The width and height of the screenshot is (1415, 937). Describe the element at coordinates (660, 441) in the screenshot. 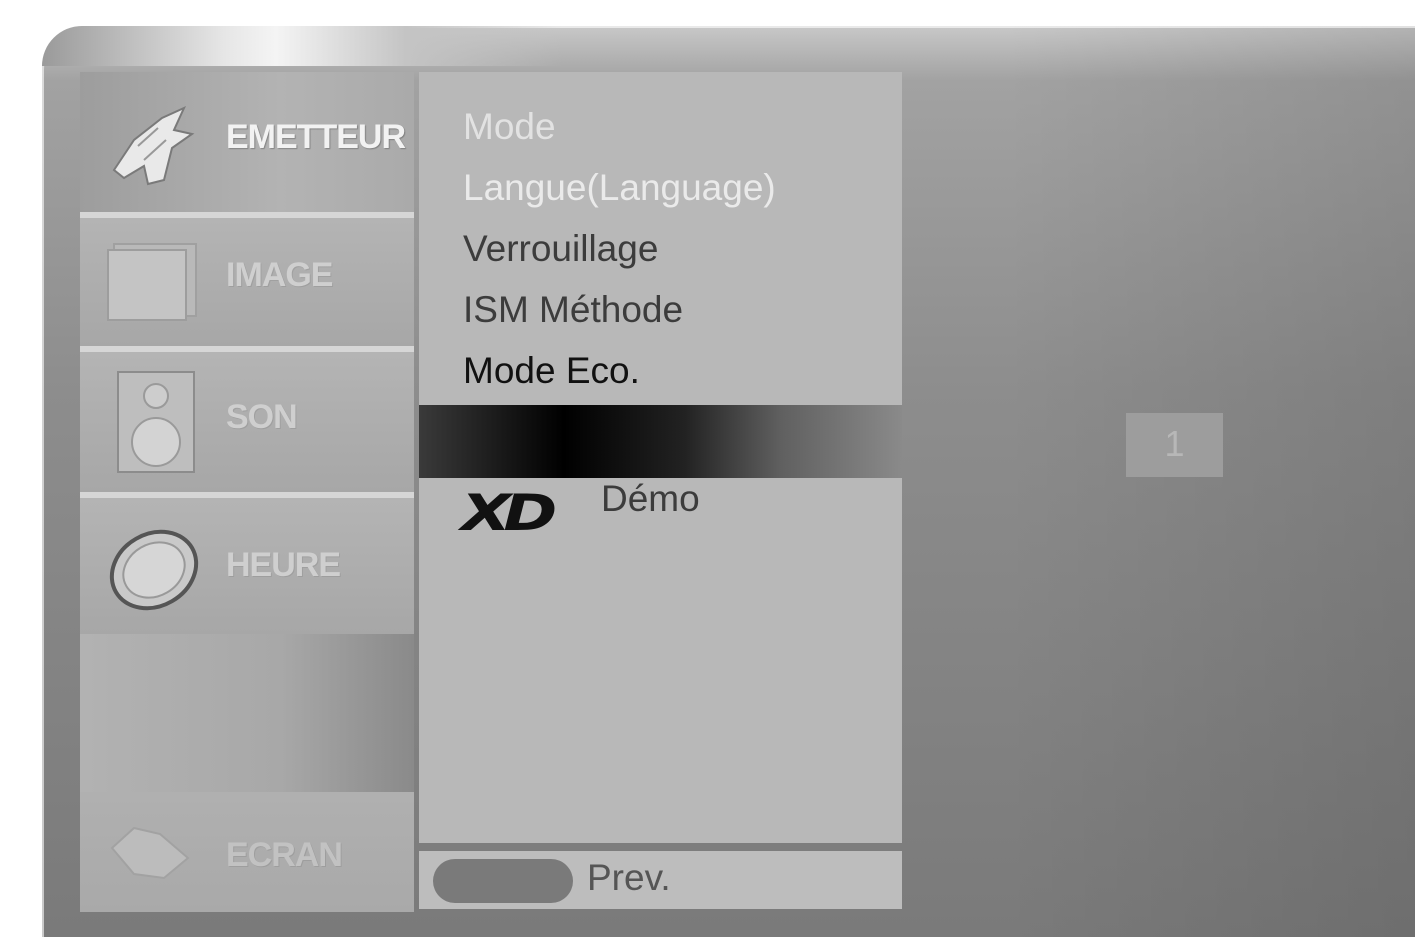

I see `selection-highlight-bar` at that location.